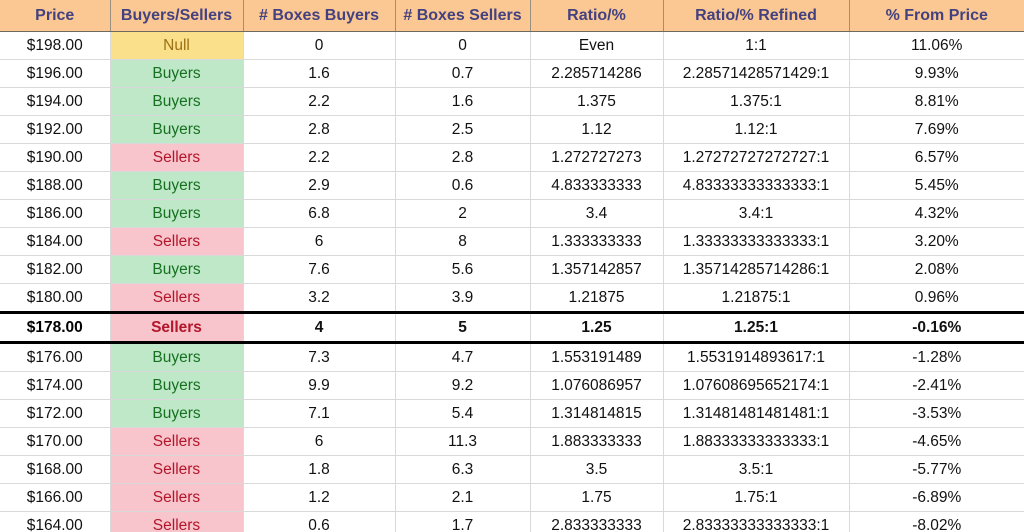 This screenshot has height=532, width=1024. What do you see at coordinates (319, 129) in the screenshot?
I see `cell-boxes-buyers: 2.8` at bounding box center [319, 129].